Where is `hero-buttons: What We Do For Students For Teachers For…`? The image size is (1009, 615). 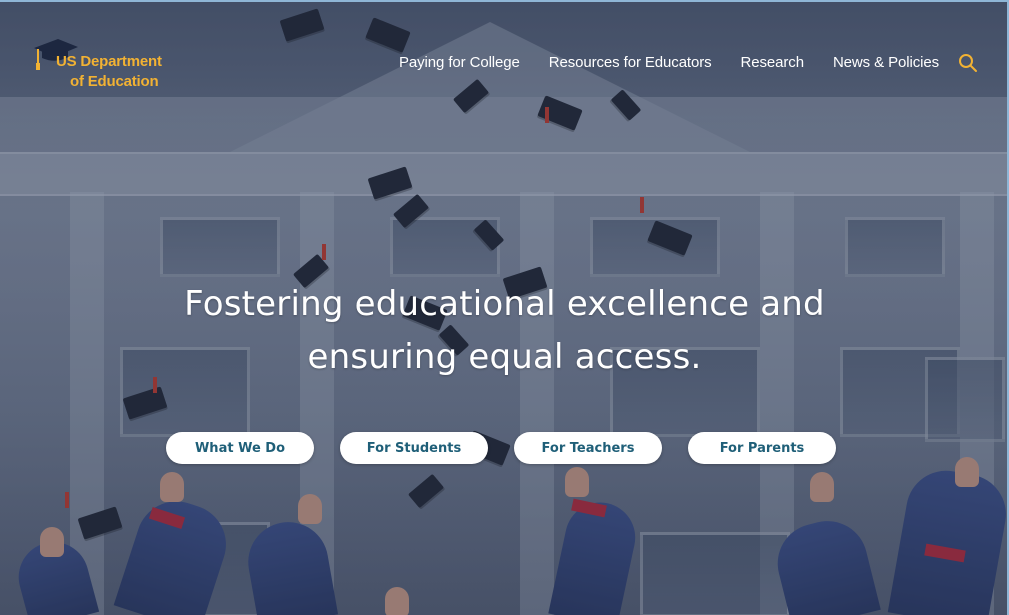 hero-buttons: What We Do For Students For Teachers For… is located at coordinates (501, 448).